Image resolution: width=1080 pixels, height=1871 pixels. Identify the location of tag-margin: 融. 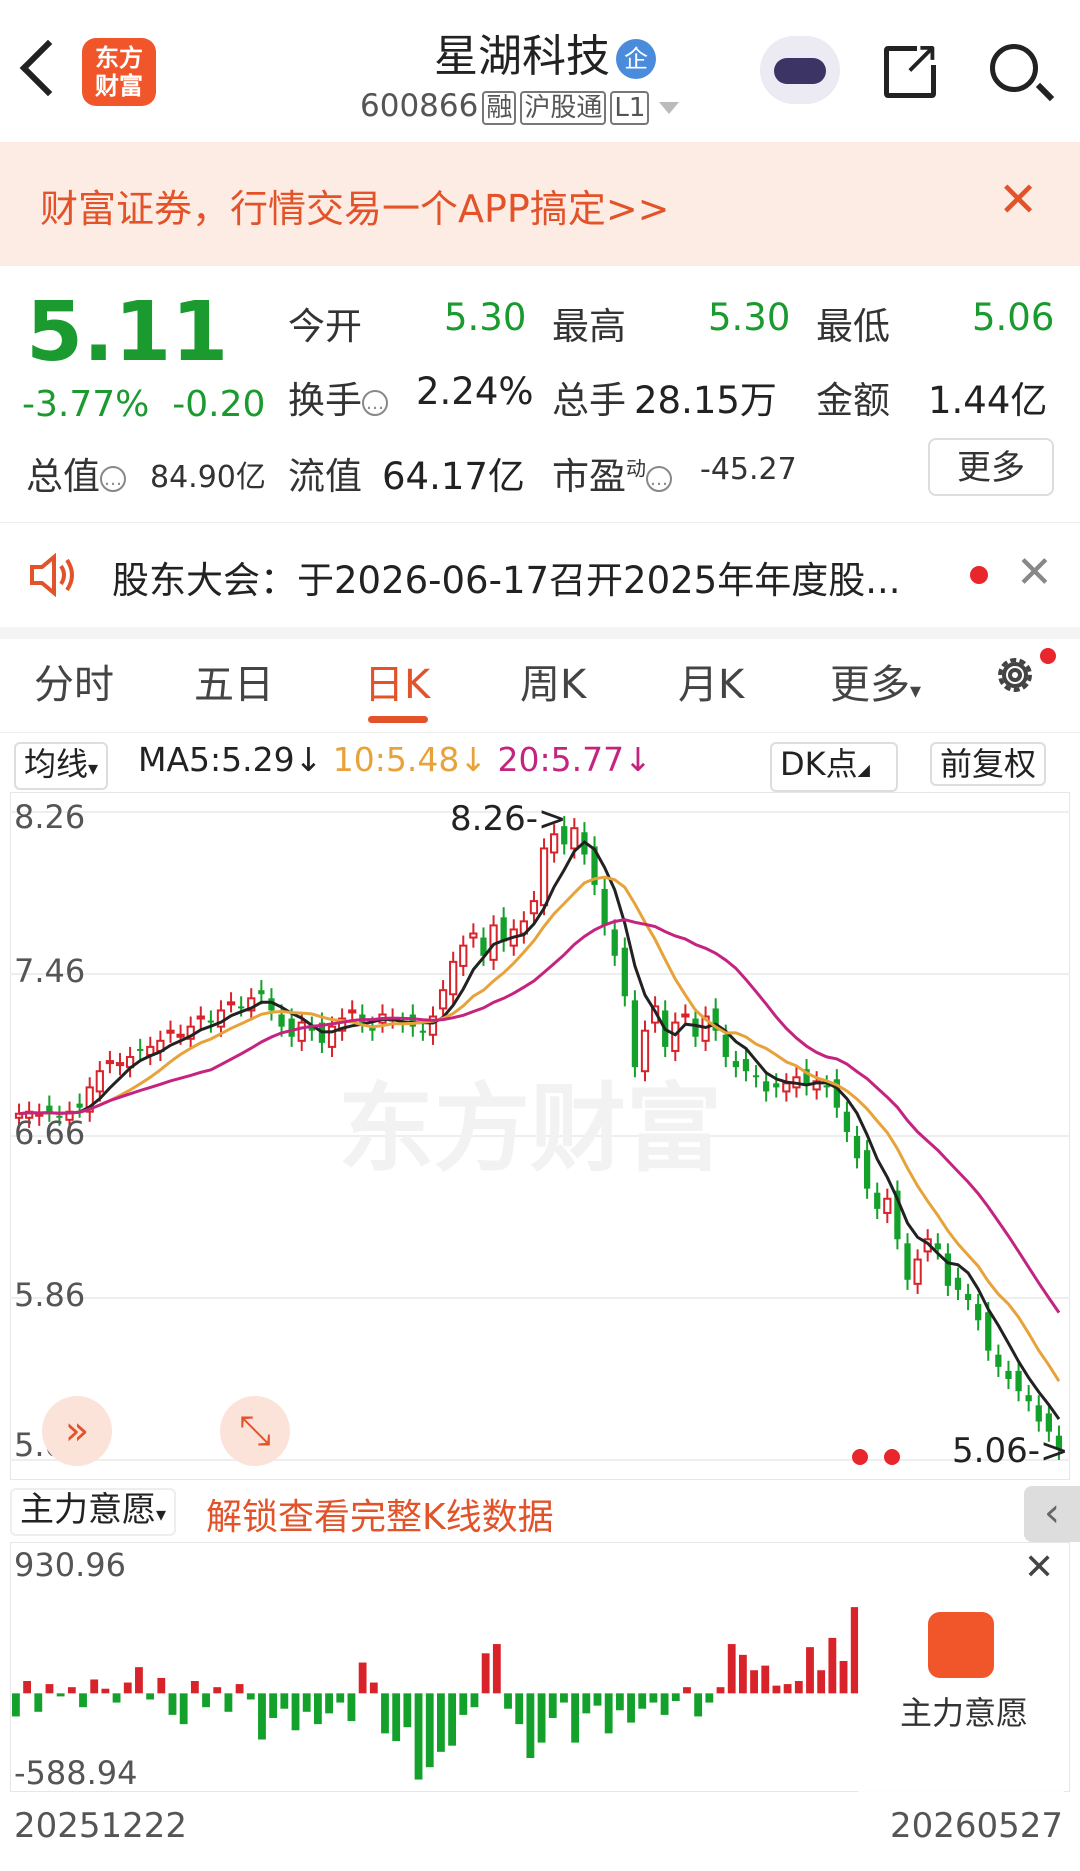
(499, 108).